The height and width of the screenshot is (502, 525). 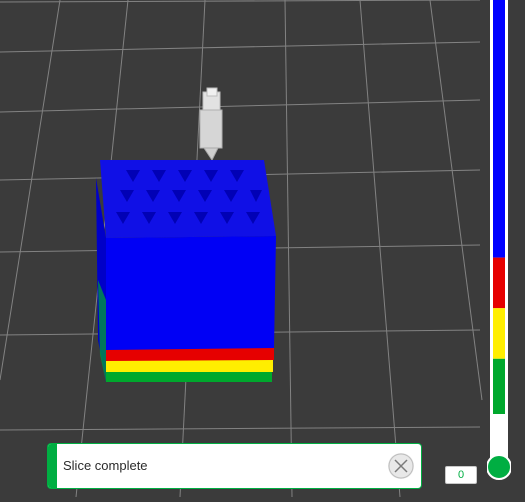 I want to click on slider-thumb, so click(x=499, y=467).